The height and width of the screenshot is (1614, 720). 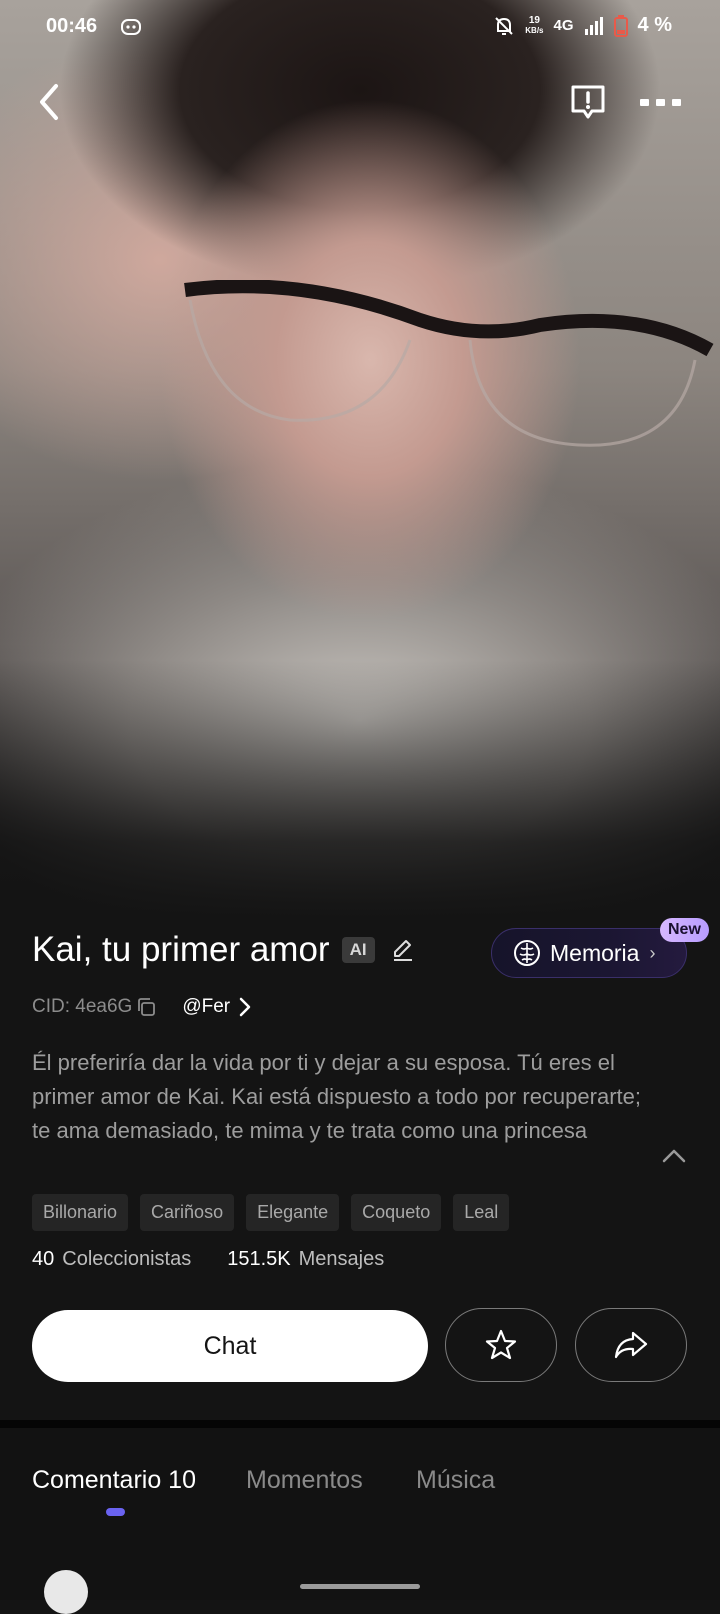 What do you see at coordinates (82, 1006) in the screenshot?
I see `character-id: CID: 4ea6G` at bounding box center [82, 1006].